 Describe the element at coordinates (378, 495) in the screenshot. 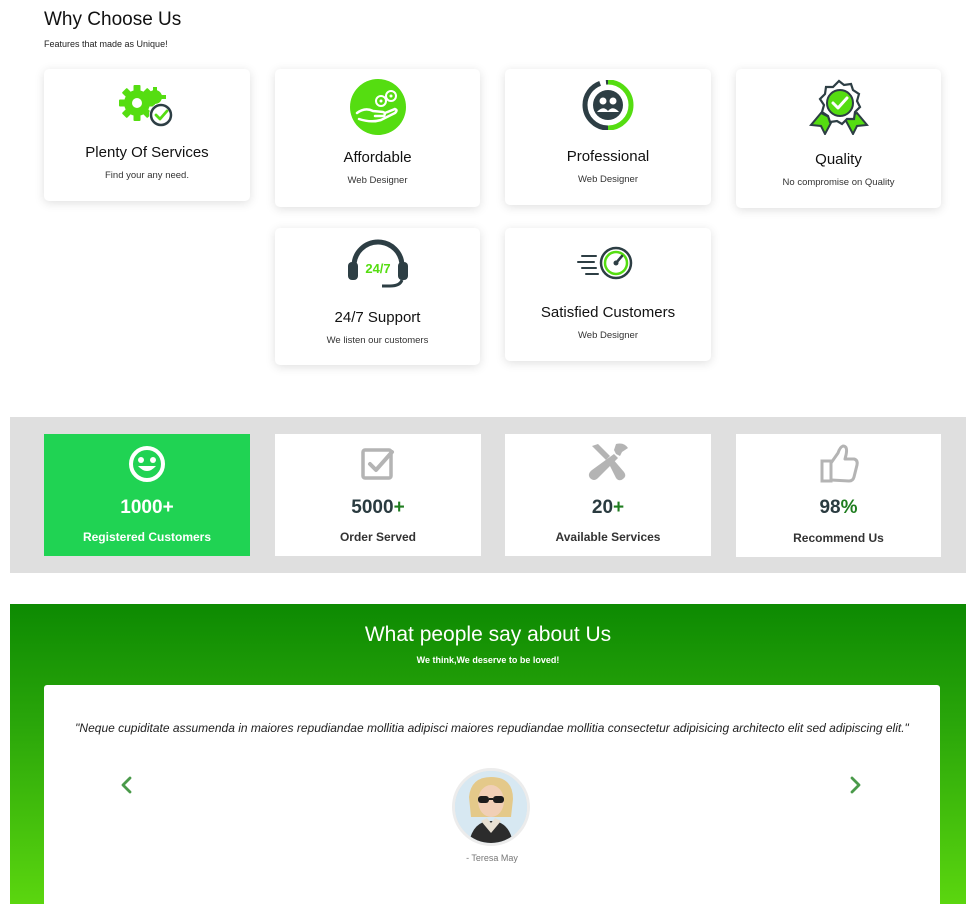

I see `stat-card-order-served: 5000+ Order Served` at that location.